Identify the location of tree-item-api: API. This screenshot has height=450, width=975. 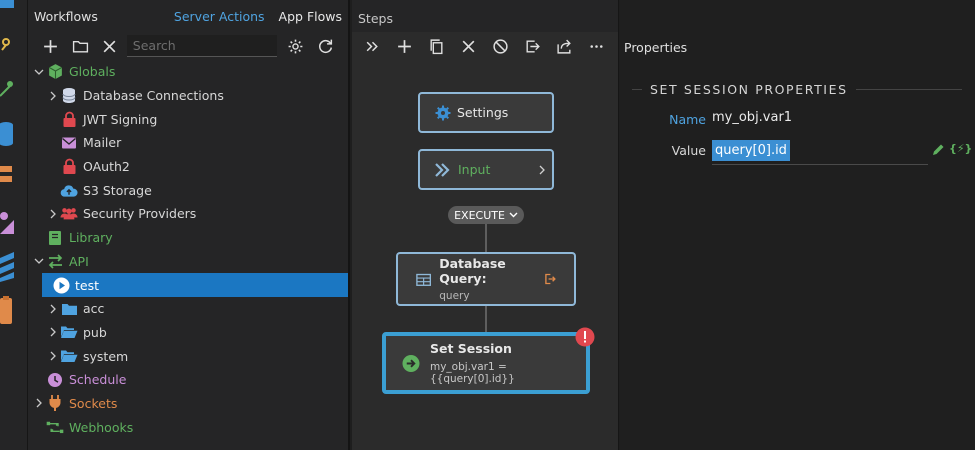
(188, 262).